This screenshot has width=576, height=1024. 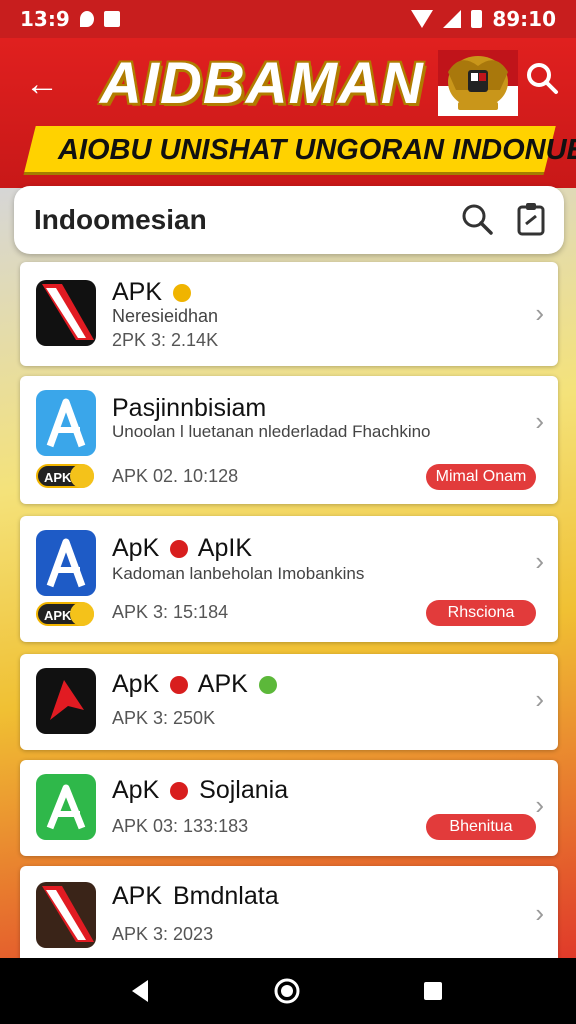 I want to click on status-left: 13:9, so click(x=70, y=19).